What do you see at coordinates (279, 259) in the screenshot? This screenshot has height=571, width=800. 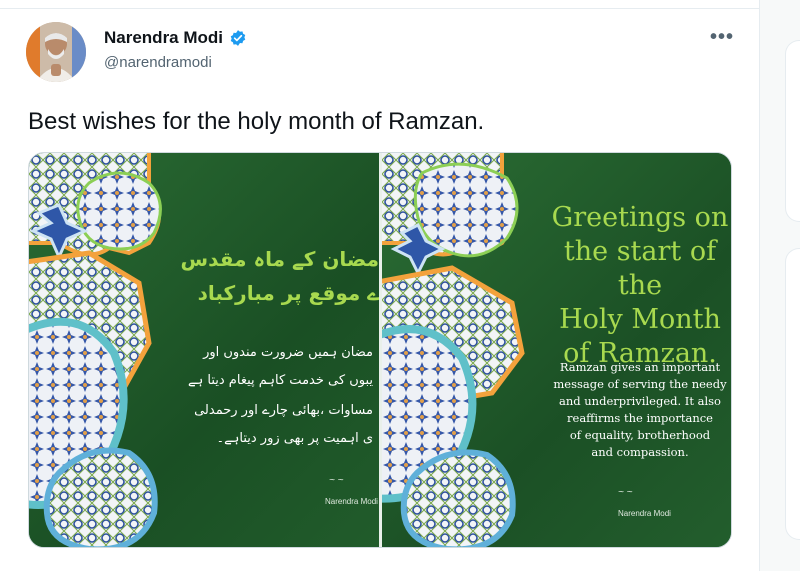 I see `urdu-title-line-1: مضان کے ماہ مقدس` at bounding box center [279, 259].